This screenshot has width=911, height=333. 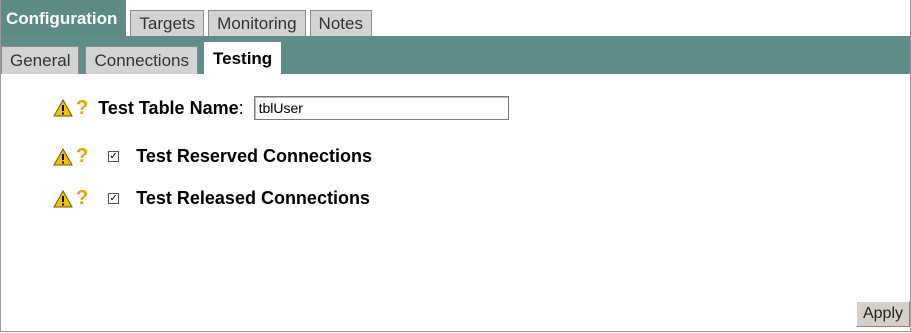 I want to click on test-reserved-row: ? ✓ Test Reserved Connections, so click(x=212, y=156).